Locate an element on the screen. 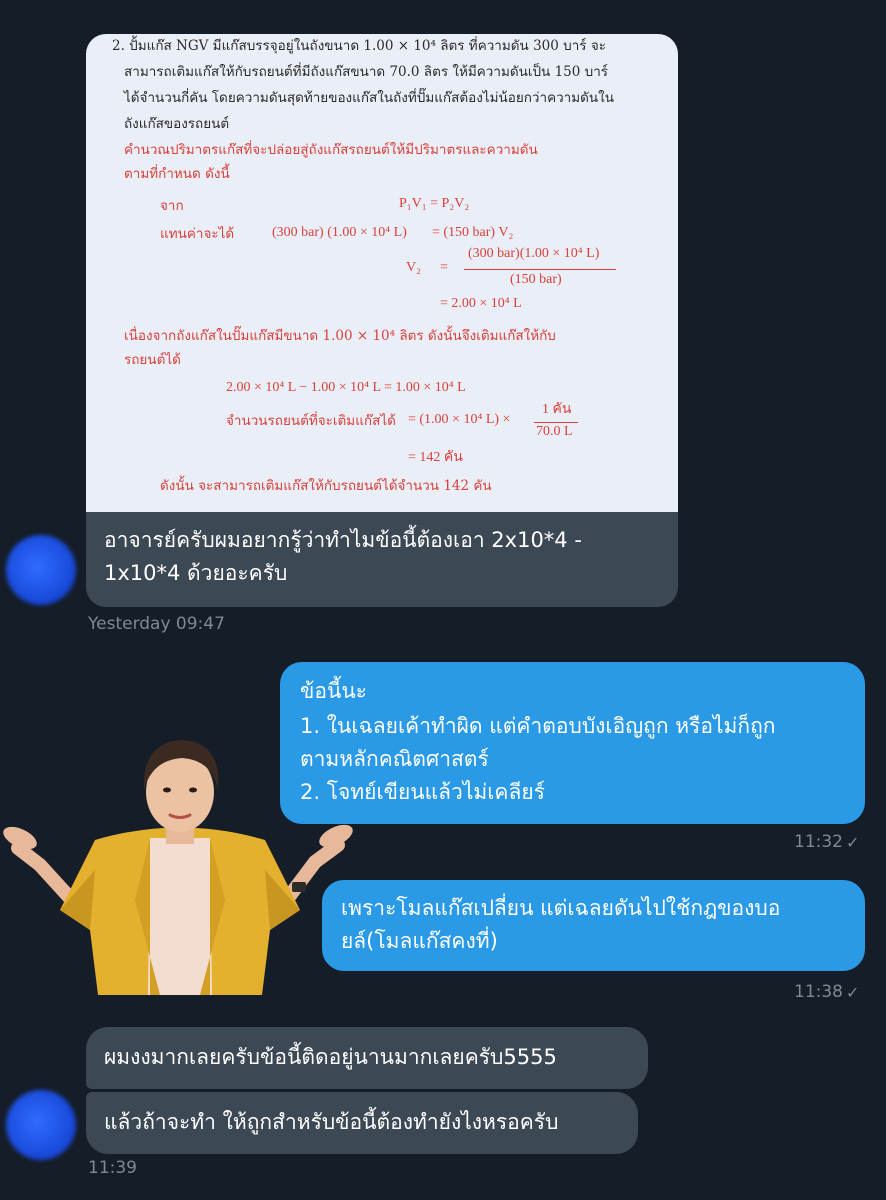  equals-sign: = is located at coordinates (444, 267).